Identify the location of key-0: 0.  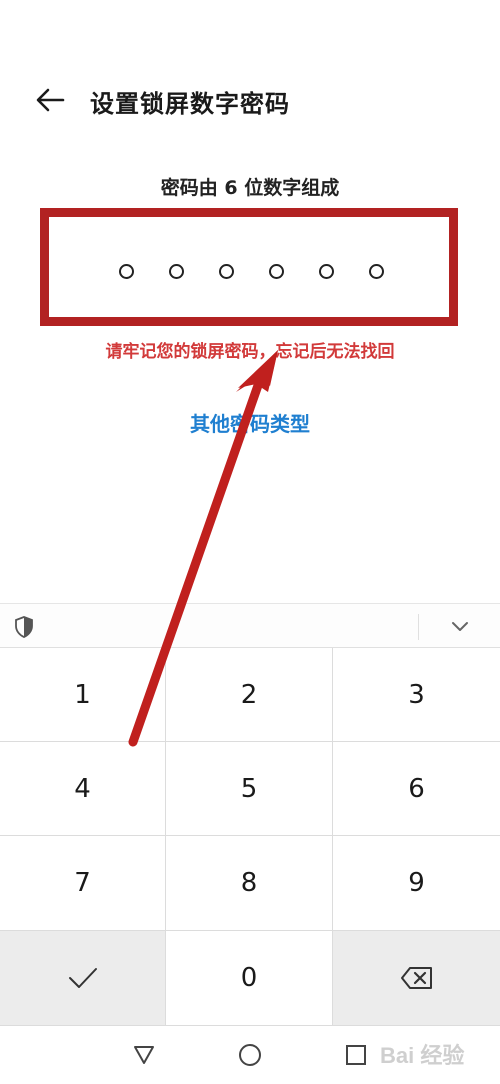
(249, 978).